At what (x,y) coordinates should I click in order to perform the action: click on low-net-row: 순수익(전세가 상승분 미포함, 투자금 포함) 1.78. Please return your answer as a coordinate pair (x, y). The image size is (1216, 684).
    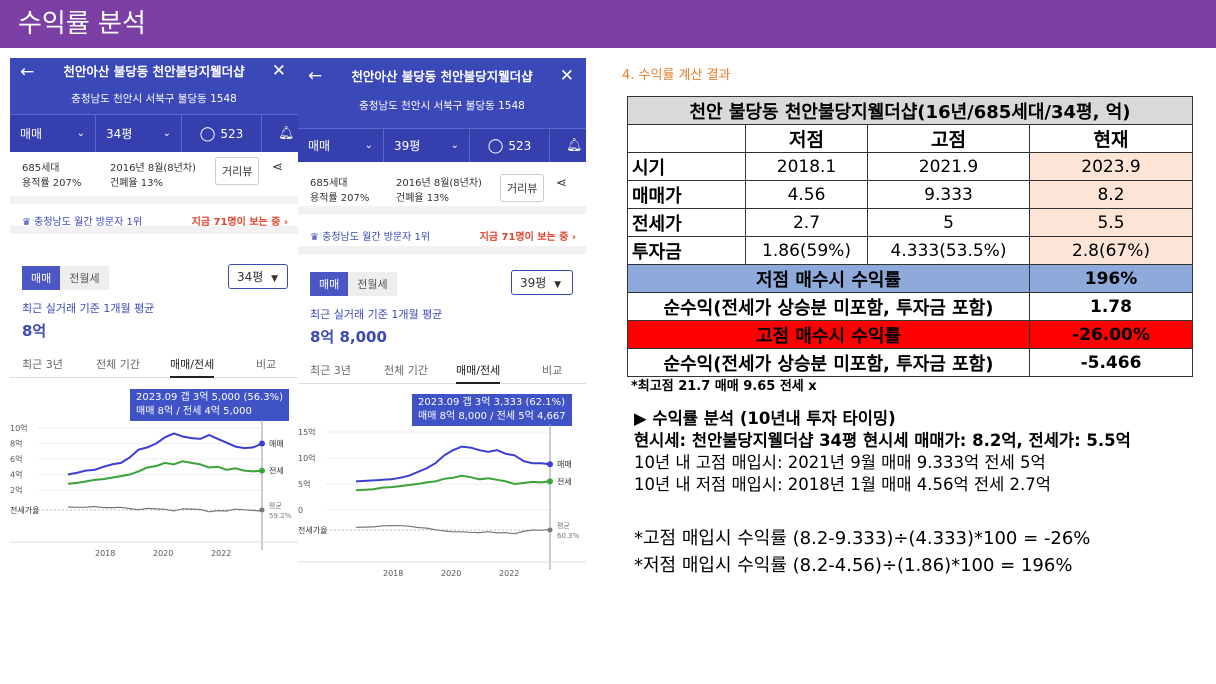
    Looking at the image, I should click on (910, 306).